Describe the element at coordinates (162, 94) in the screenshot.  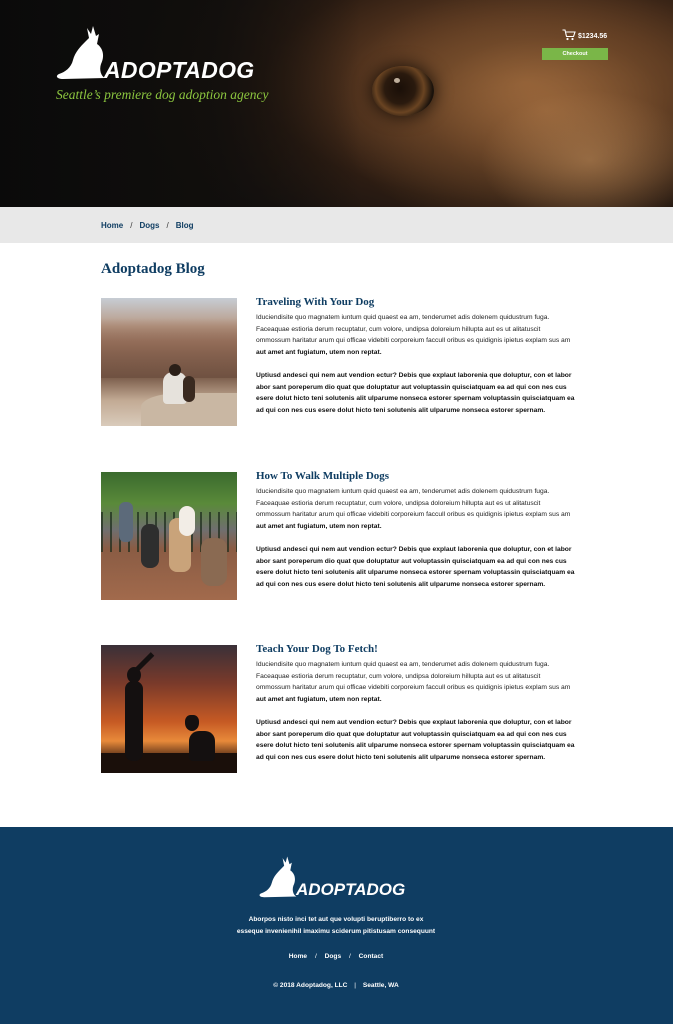
I see `tagline: Seattle’s premiere dog adoption agency` at that location.